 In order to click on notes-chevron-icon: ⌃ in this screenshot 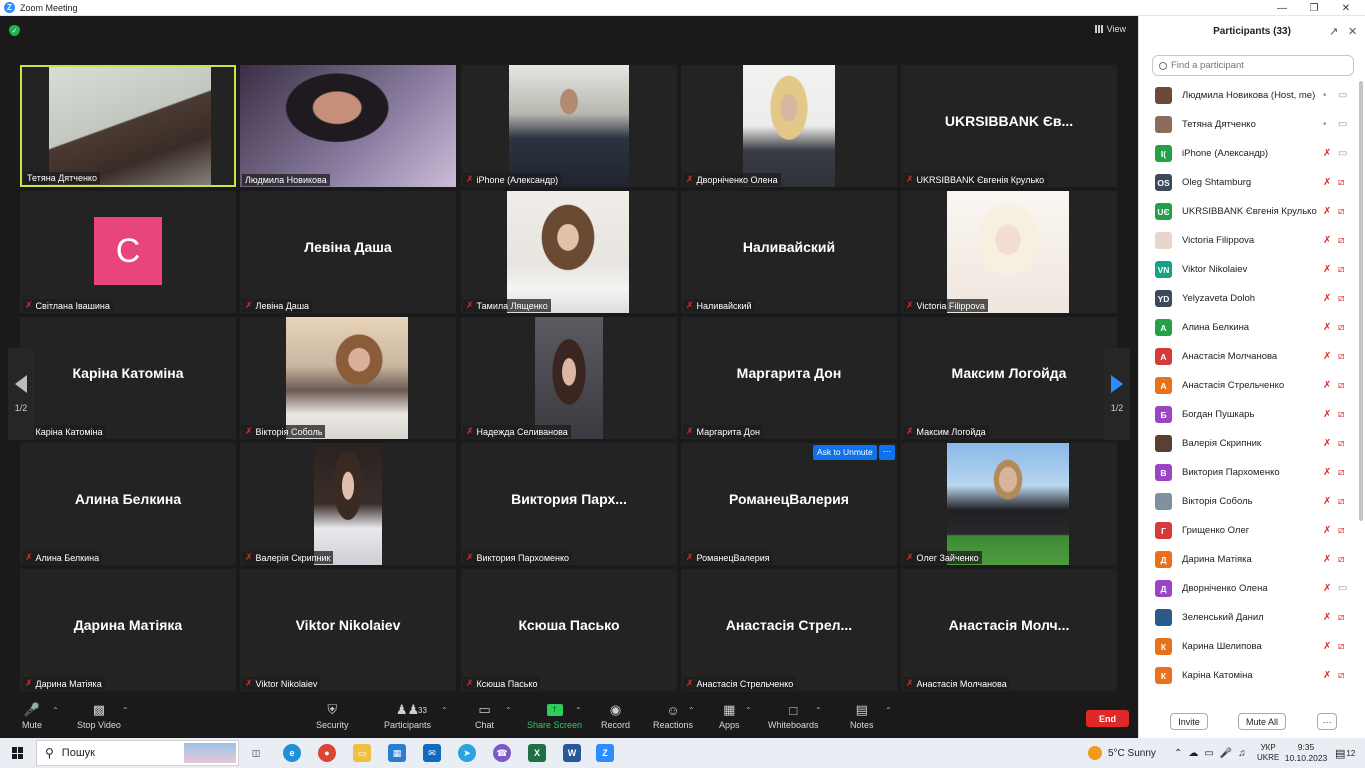, I will do `click(888, 710)`.